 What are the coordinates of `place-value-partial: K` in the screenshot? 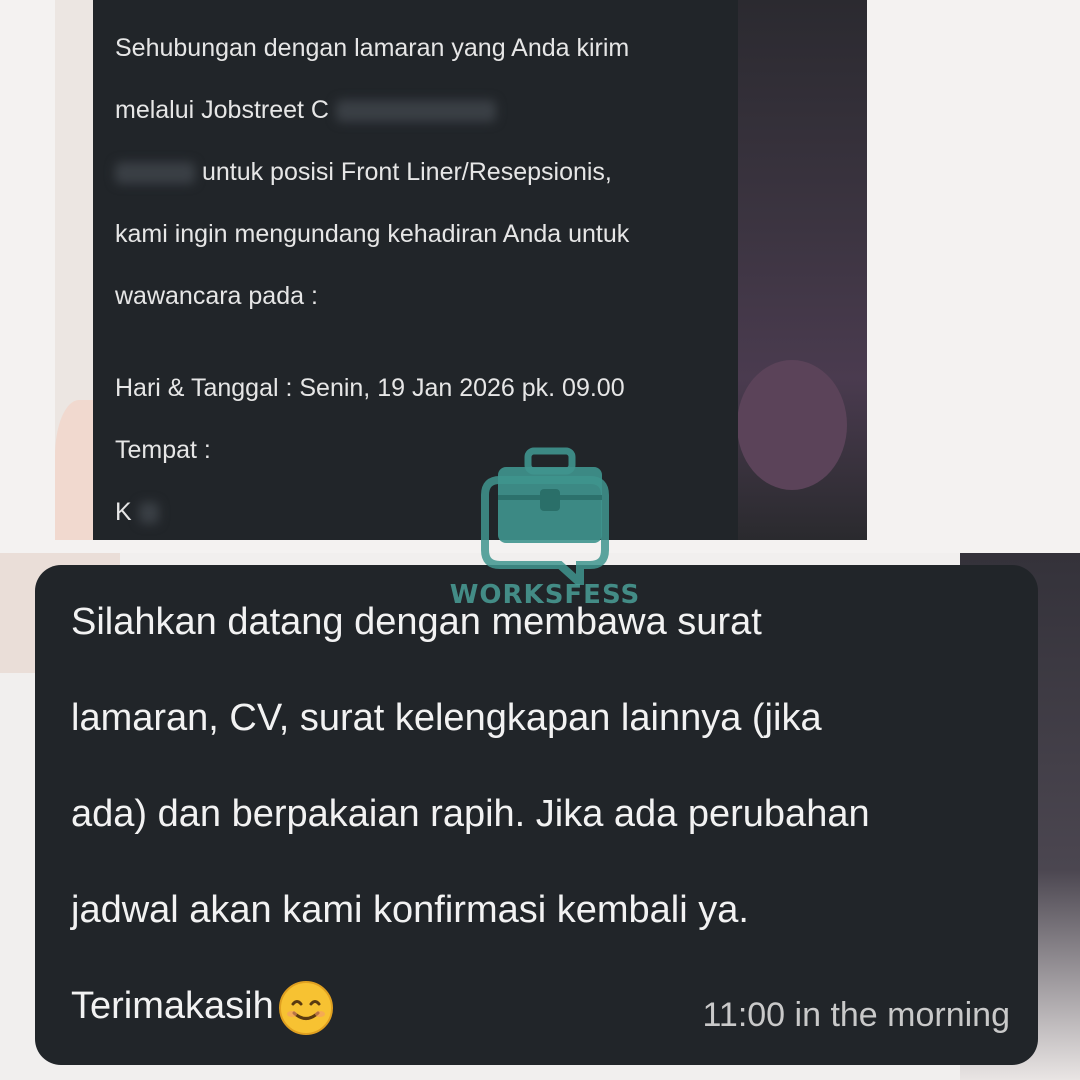 It's located at (426, 521).